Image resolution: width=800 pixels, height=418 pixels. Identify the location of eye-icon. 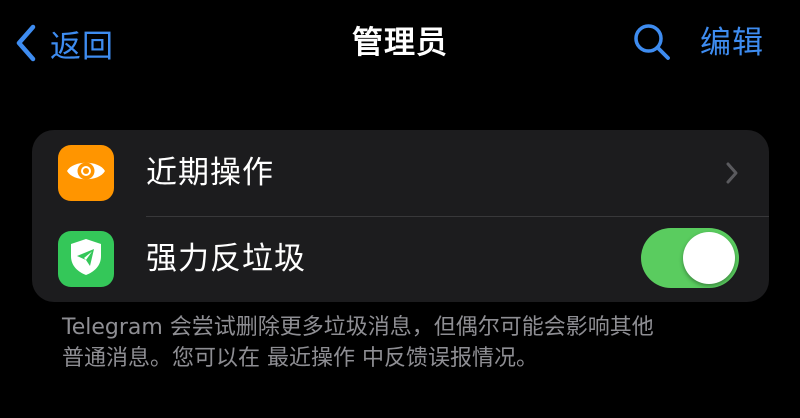
(86, 173).